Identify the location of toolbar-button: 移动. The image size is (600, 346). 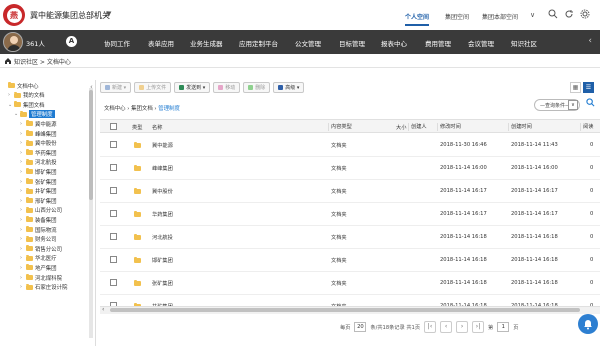
(227, 87).